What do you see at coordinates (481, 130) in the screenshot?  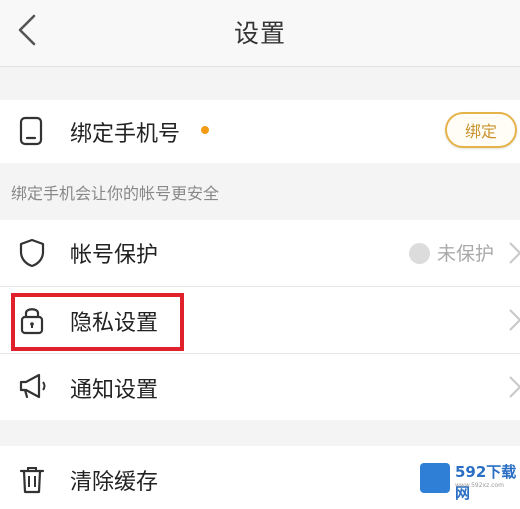 I see `bind-button: 绑定` at bounding box center [481, 130].